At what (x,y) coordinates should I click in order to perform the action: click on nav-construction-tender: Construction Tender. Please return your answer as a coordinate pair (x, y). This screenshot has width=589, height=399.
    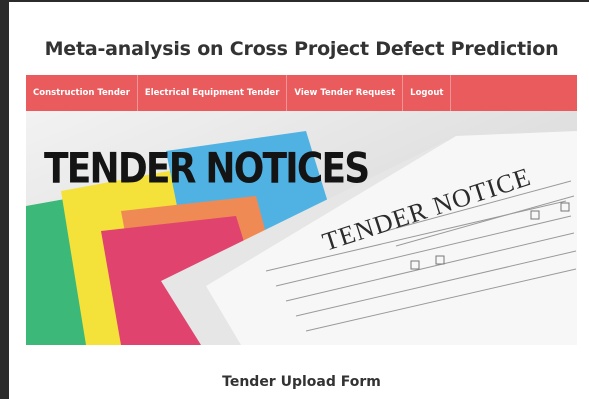
    Looking at the image, I should click on (82, 93).